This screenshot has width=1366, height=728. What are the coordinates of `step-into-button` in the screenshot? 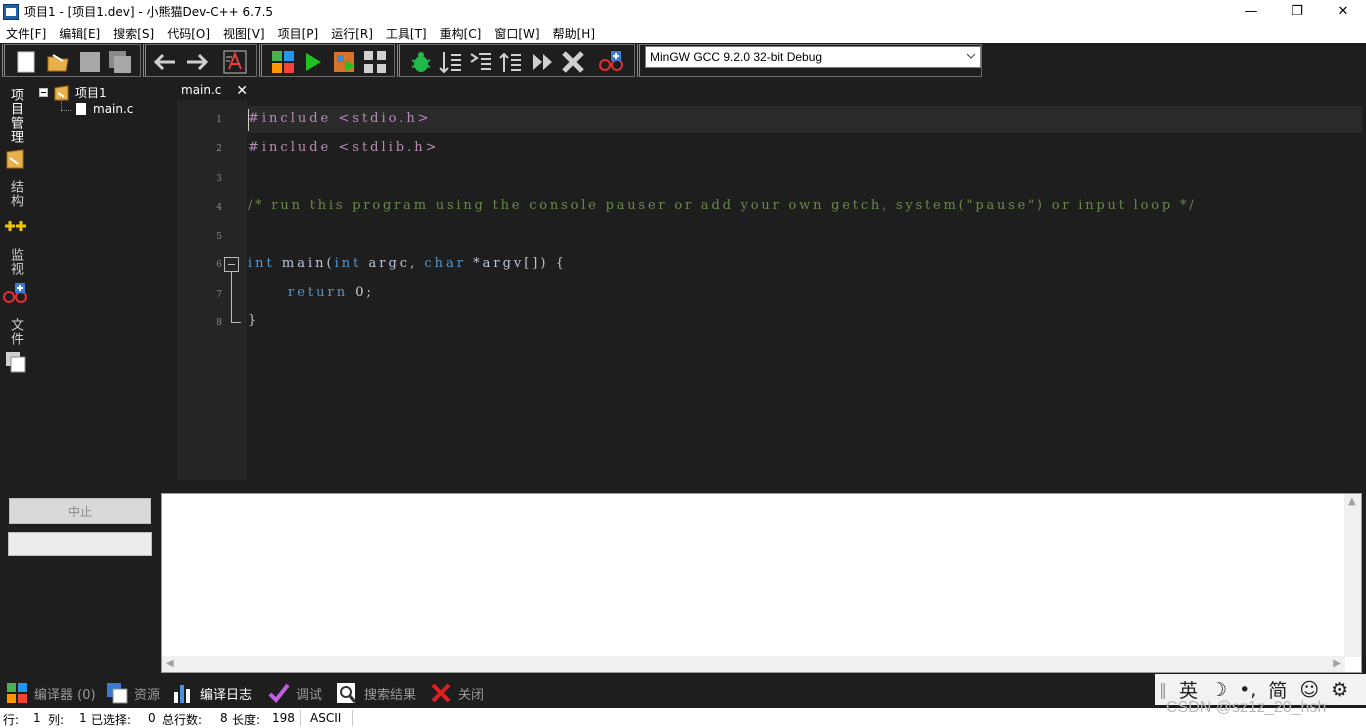 It's located at (481, 62).